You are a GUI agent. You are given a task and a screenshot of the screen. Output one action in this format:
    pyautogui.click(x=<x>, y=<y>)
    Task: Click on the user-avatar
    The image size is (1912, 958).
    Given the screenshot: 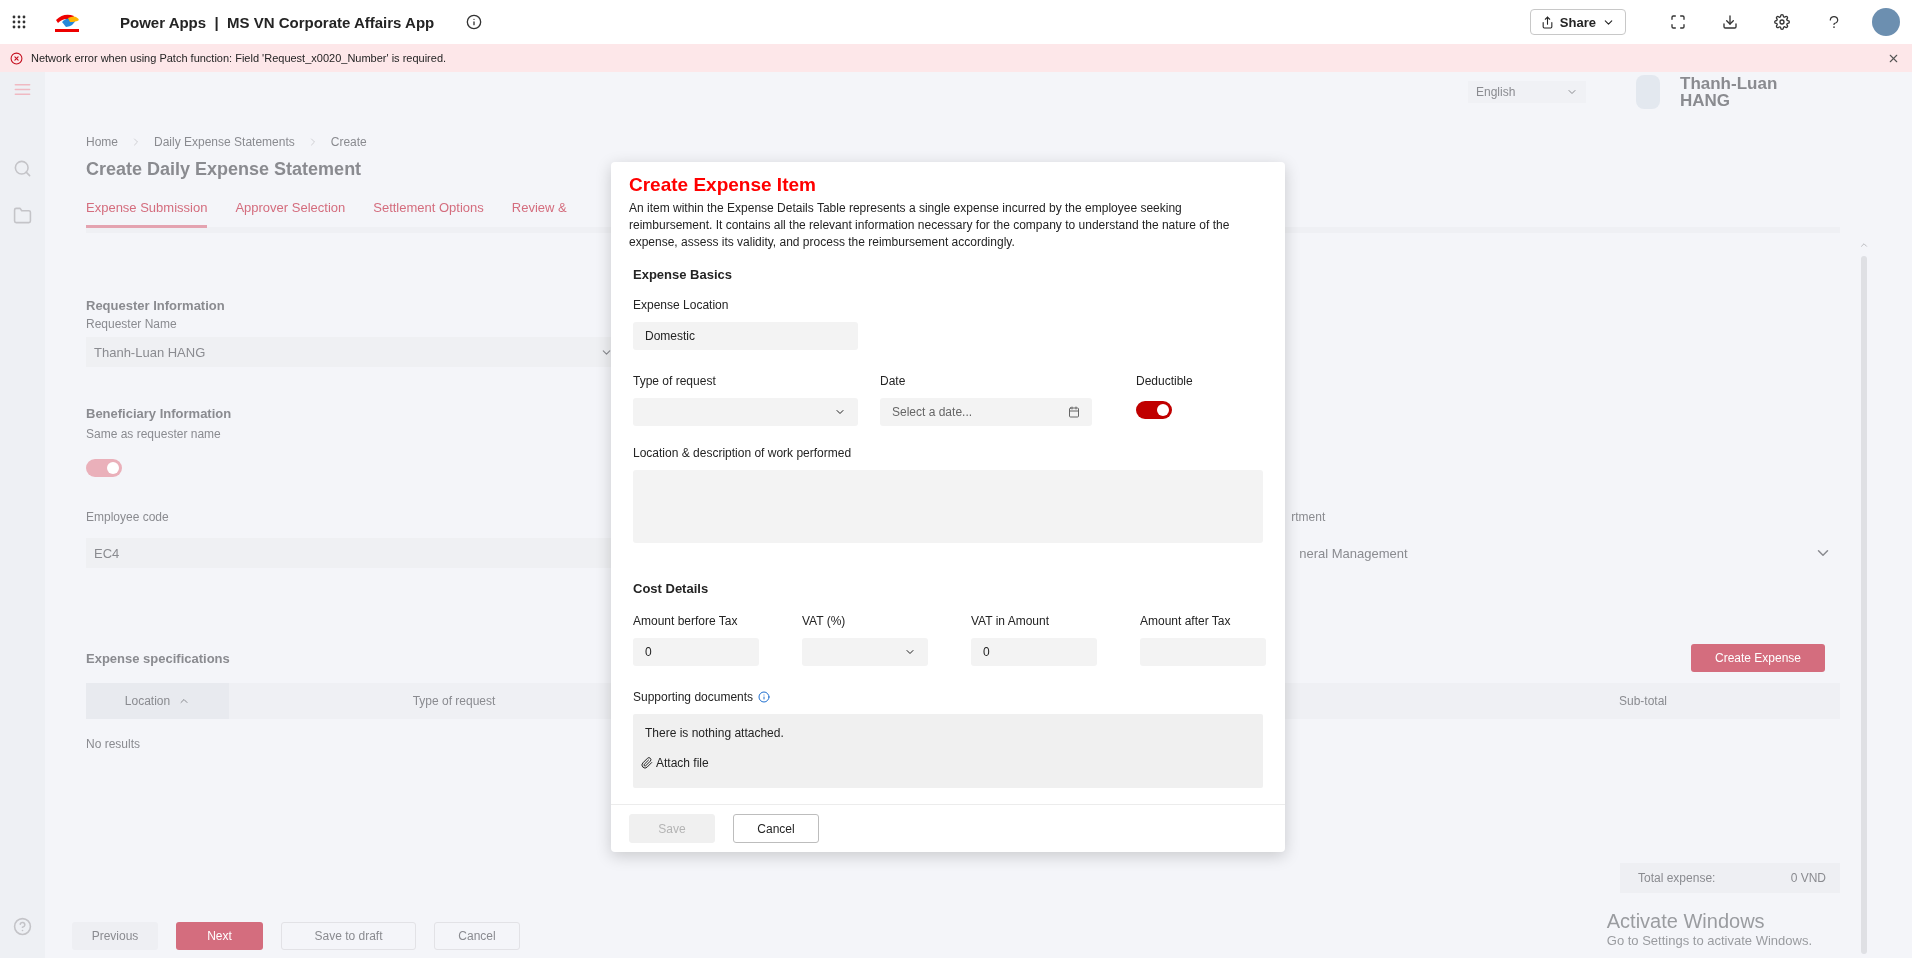 What is the action you would take?
    pyautogui.click(x=1886, y=22)
    